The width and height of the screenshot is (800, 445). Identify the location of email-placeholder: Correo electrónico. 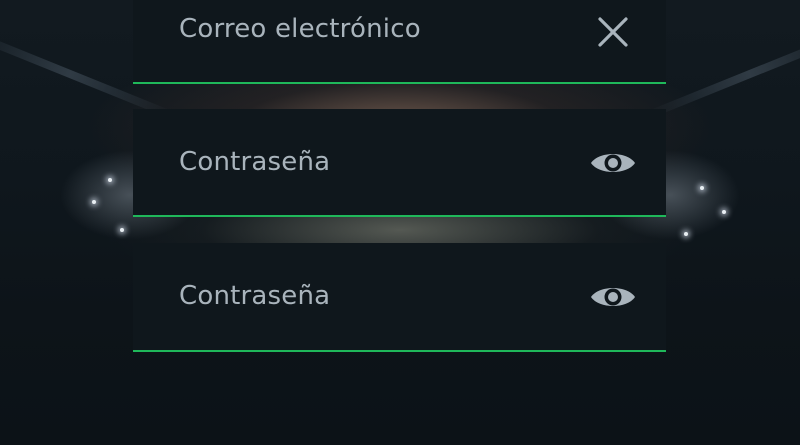
(300, 29).